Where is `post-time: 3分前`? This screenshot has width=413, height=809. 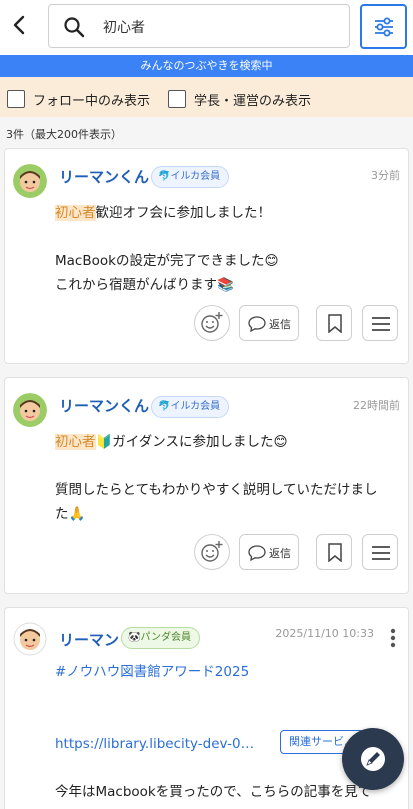
post-time: 3分前 is located at coordinates (385, 175).